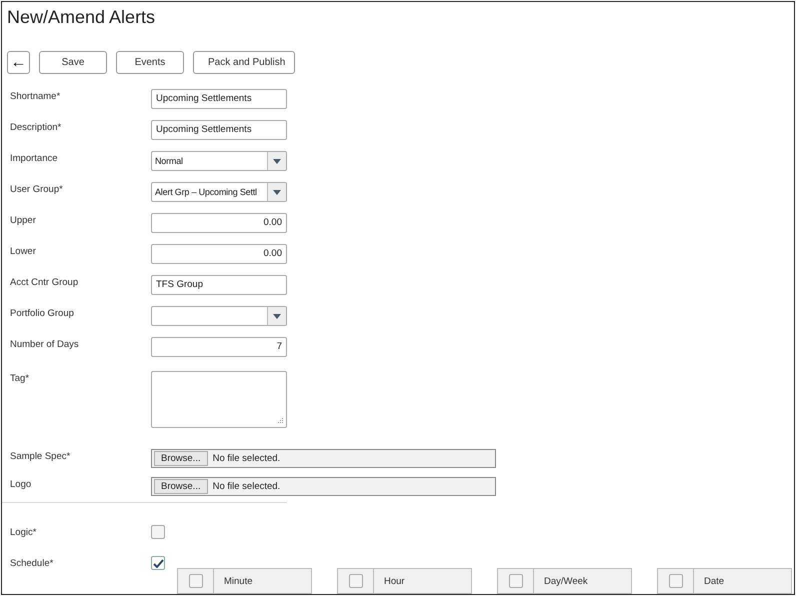 This screenshot has height=598, width=798. I want to click on schedule-option: Day/Week, so click(564, 581).